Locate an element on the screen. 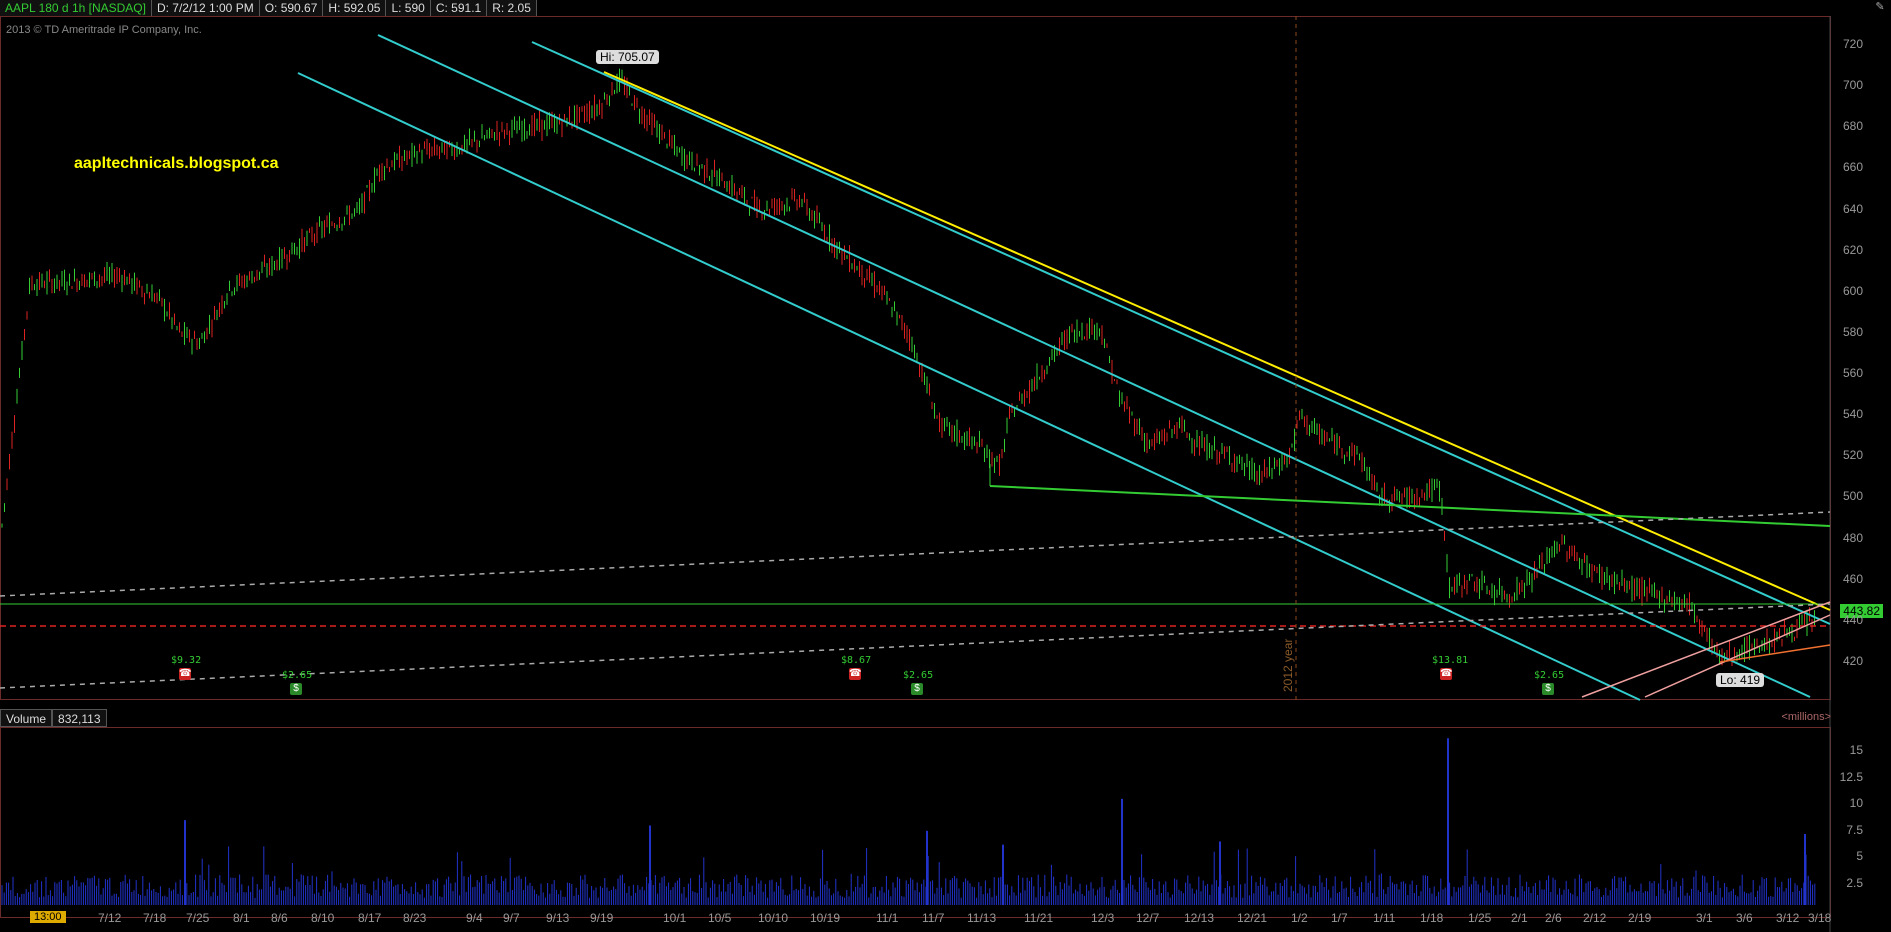 This screenshot has width=1891, height=932. date-tick-label: 7/12 is located at coordinates (110, 918).